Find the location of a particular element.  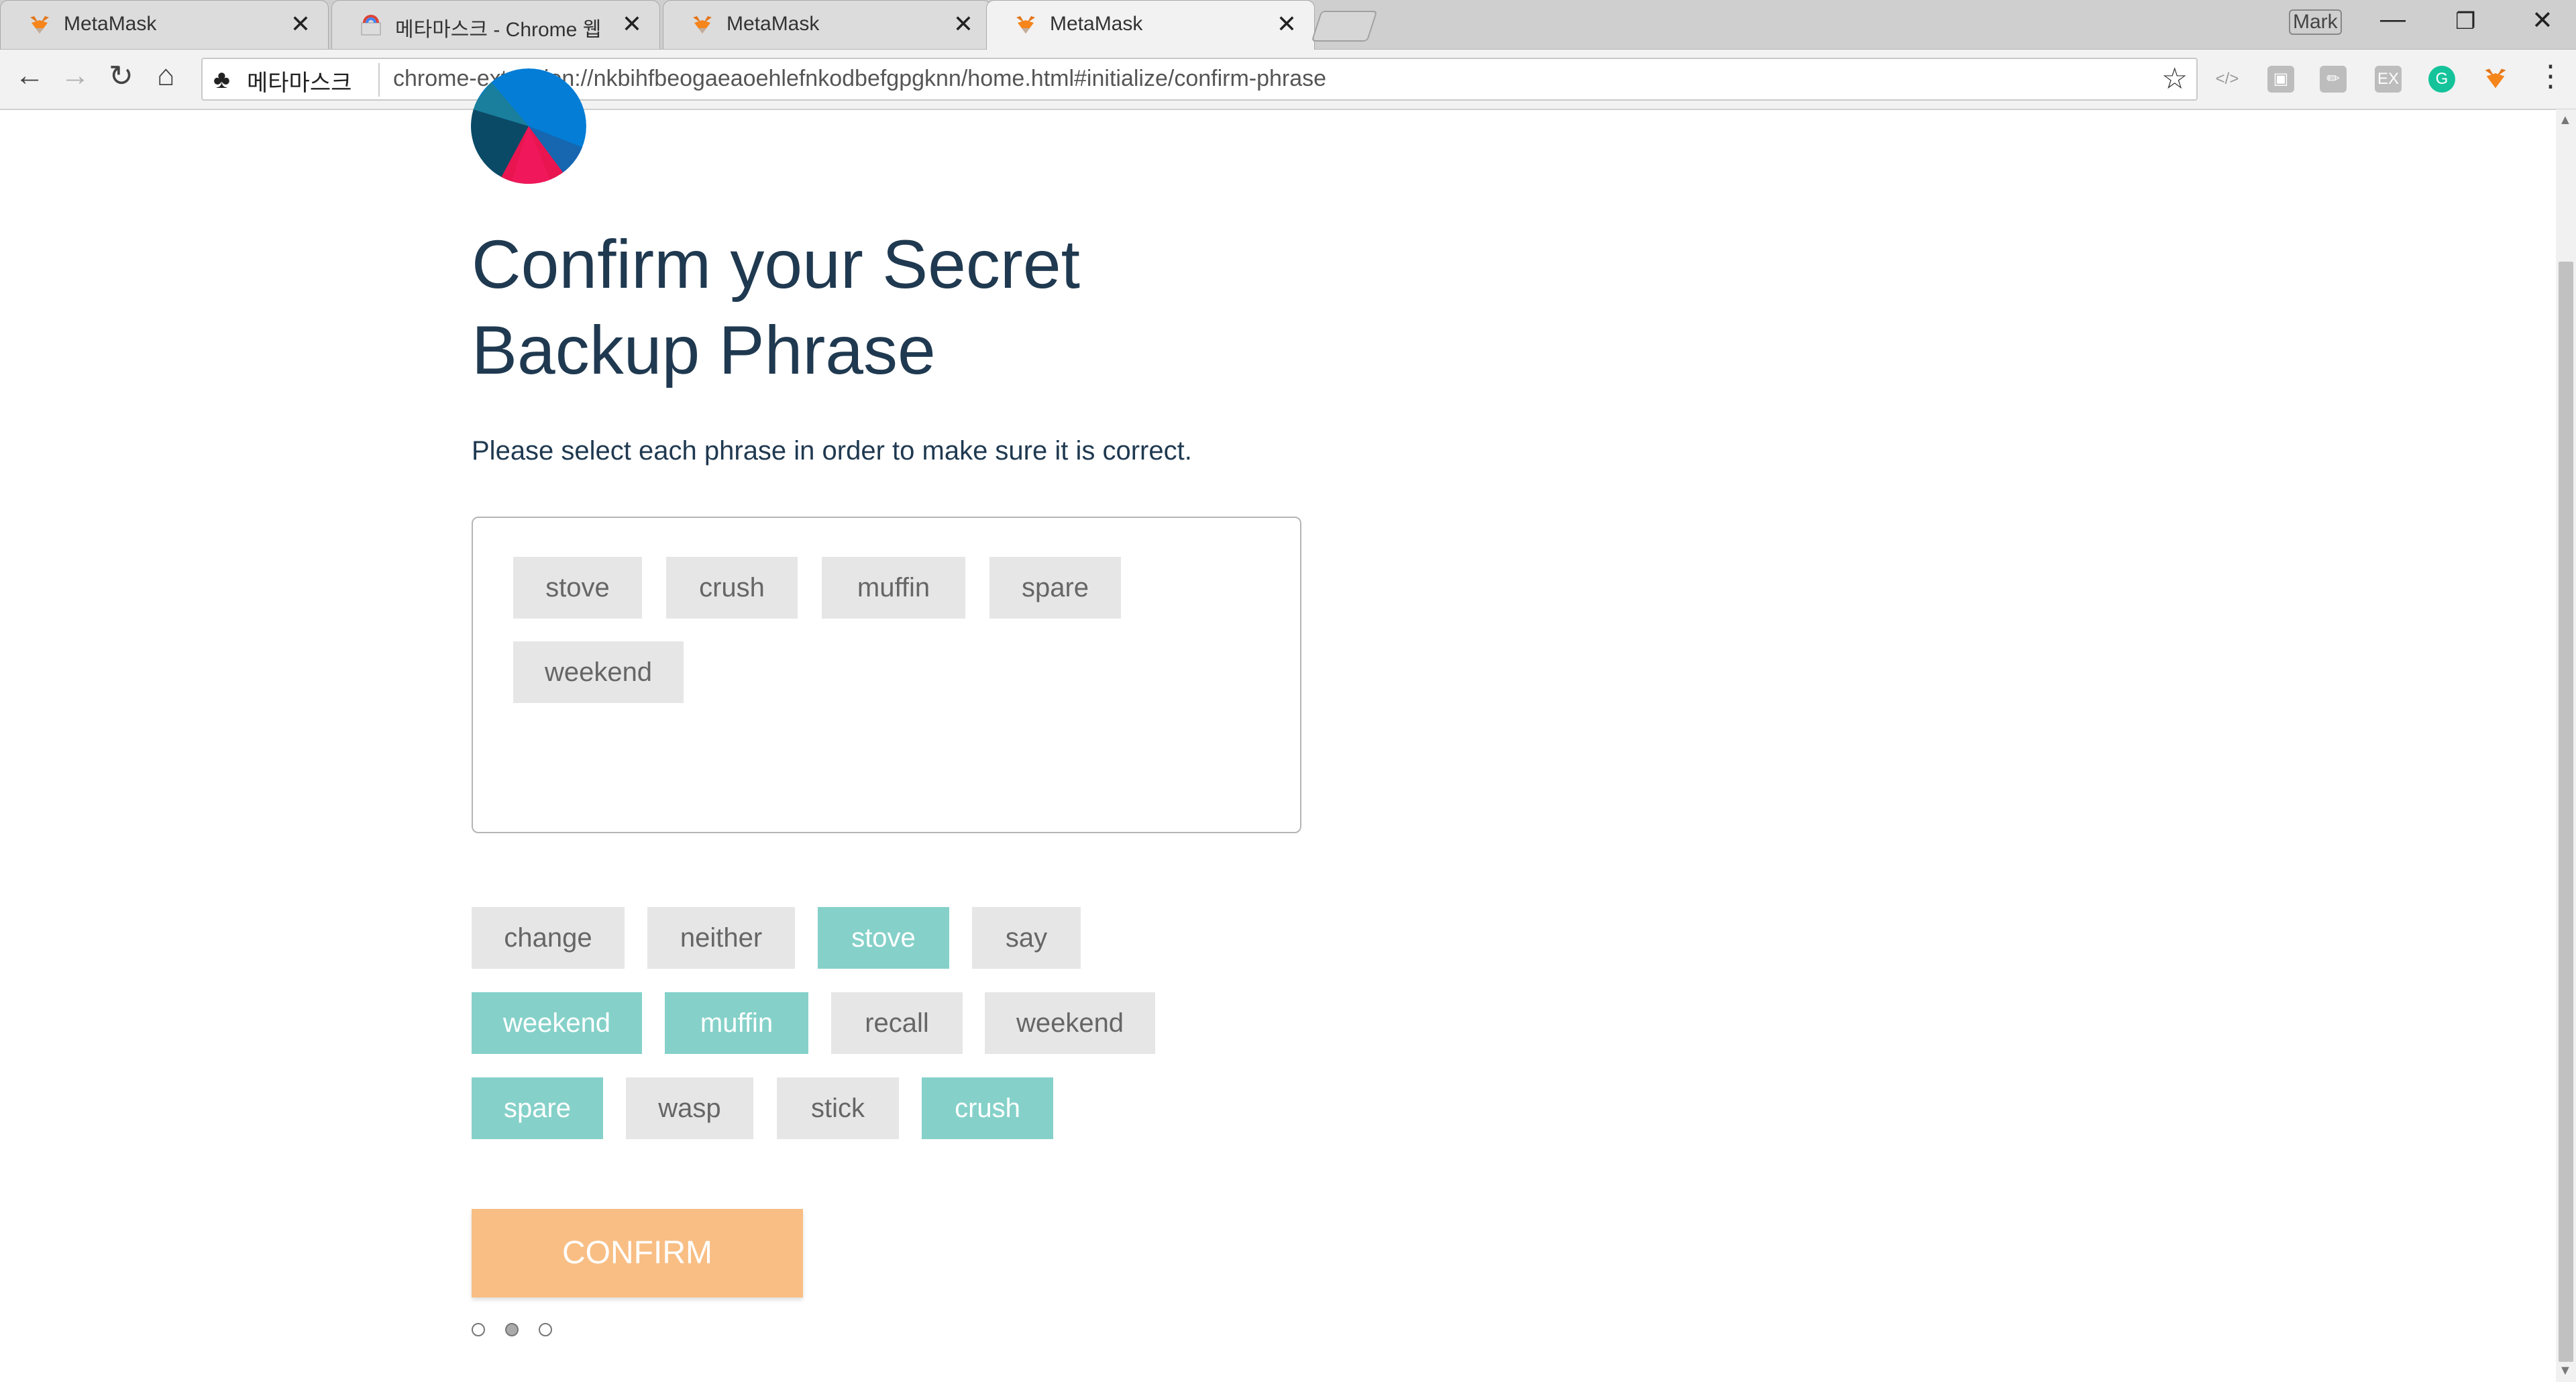

word-bank-chip: weekend is located at coordinates (1070, 1023).